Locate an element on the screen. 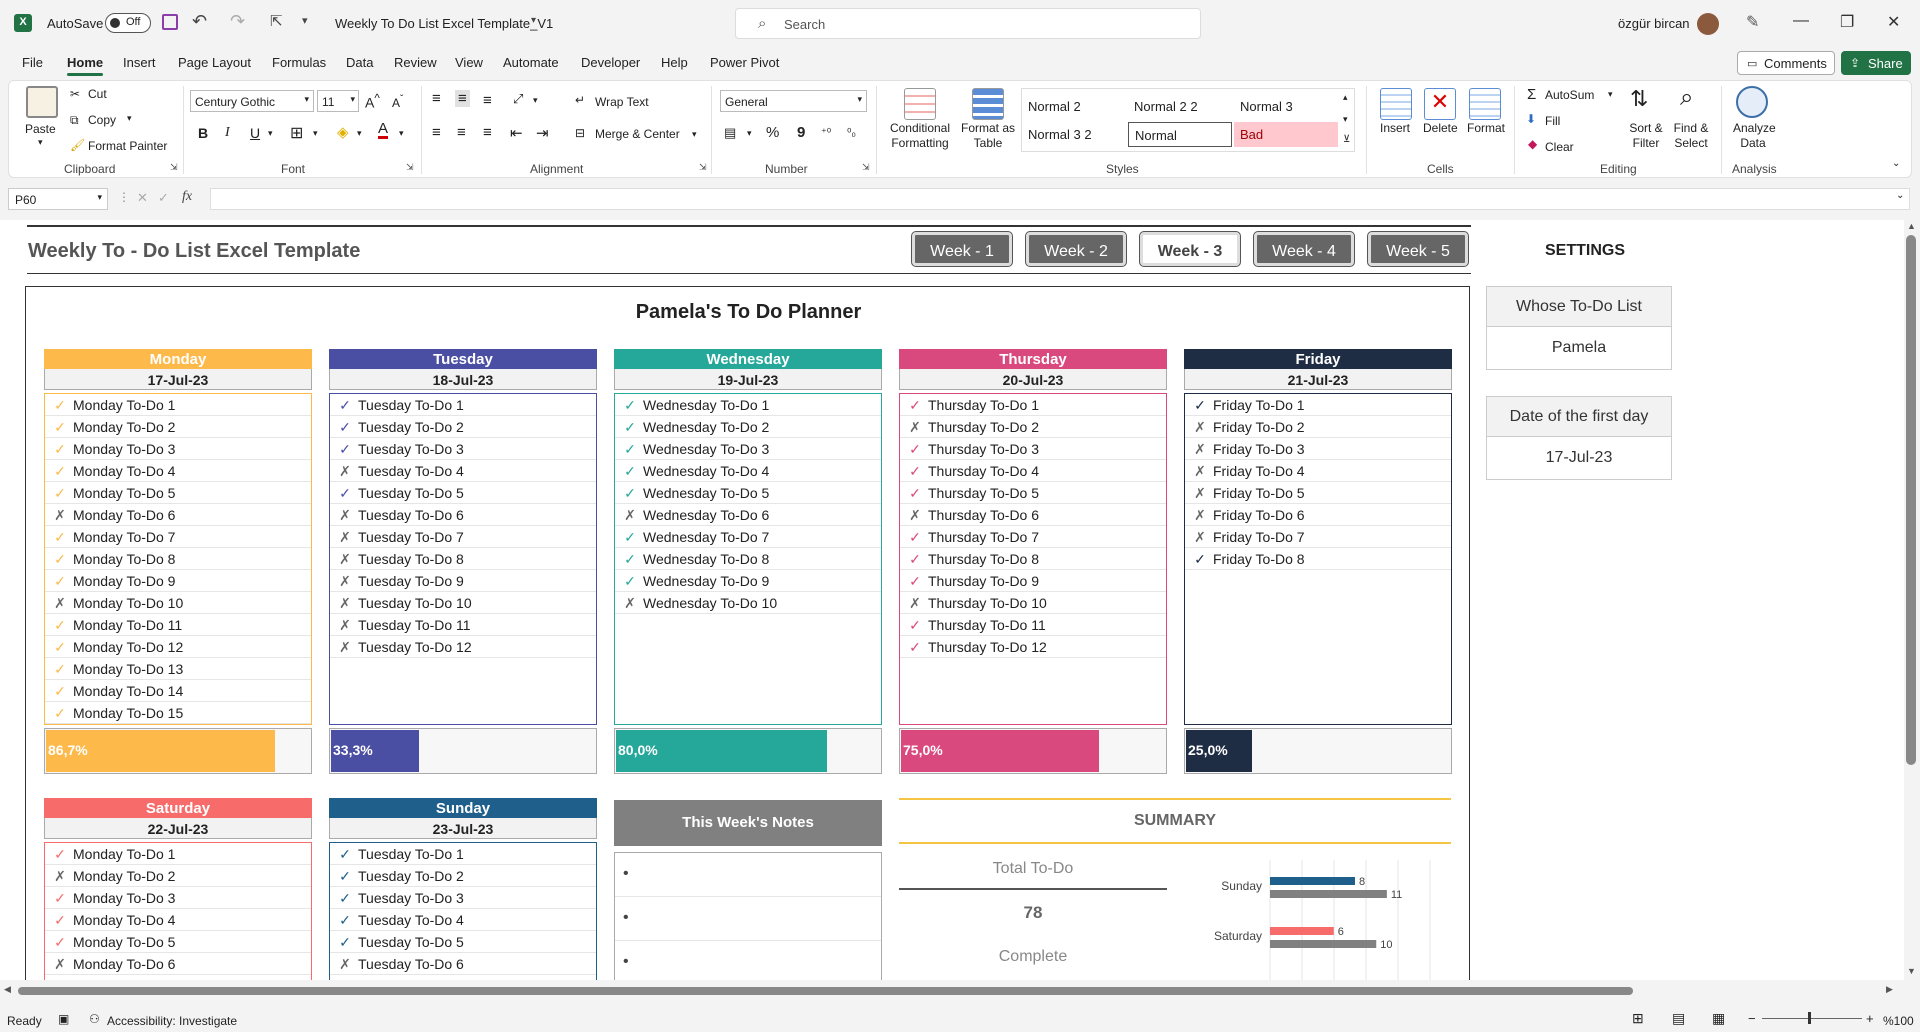 The image size is (1920, 1032). task-row: ✓ Monday To-Do 11 is located at coordinates (178, 625).